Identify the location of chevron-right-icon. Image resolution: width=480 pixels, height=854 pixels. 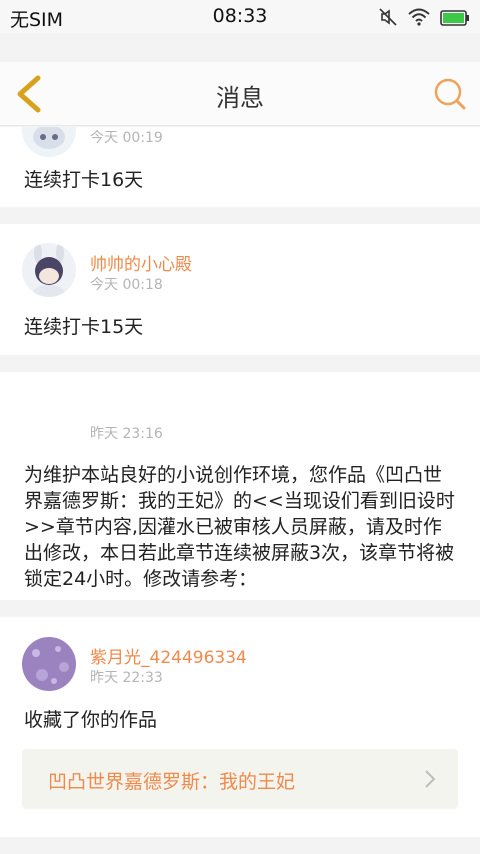
(430, 779).